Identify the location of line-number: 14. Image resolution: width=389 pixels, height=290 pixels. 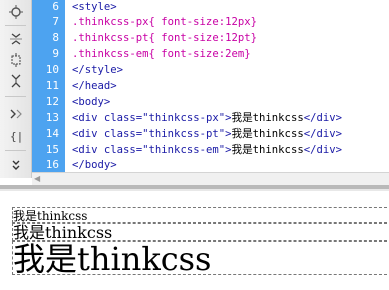
(52, 133).